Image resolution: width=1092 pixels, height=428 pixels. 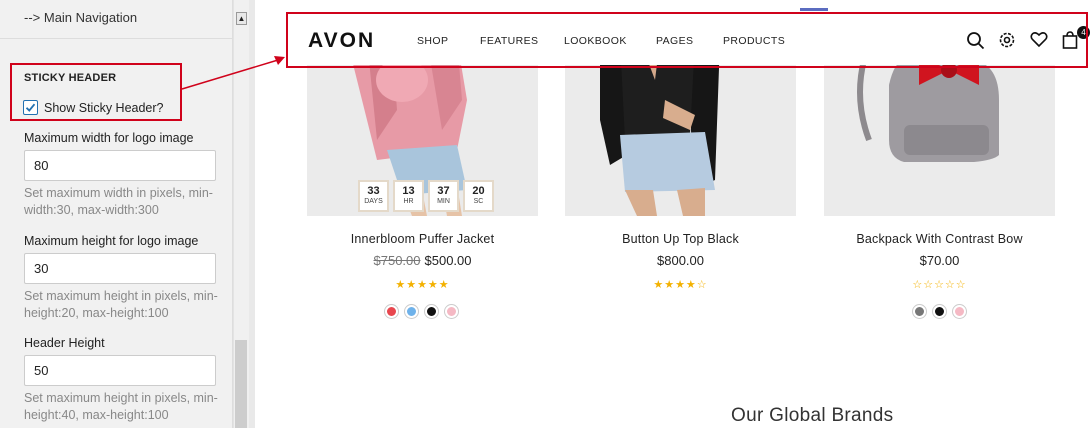 I want to click on swatch-gray, so click(x=919, y=311).